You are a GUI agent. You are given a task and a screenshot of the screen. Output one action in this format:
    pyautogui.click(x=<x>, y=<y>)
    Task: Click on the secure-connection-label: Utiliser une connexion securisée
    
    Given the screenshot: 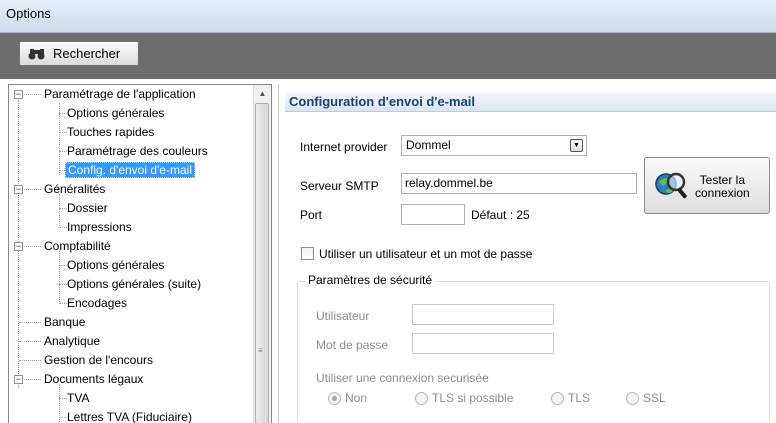 What is the action you would take?
    pyautogui.click(x=402, y=378)
    